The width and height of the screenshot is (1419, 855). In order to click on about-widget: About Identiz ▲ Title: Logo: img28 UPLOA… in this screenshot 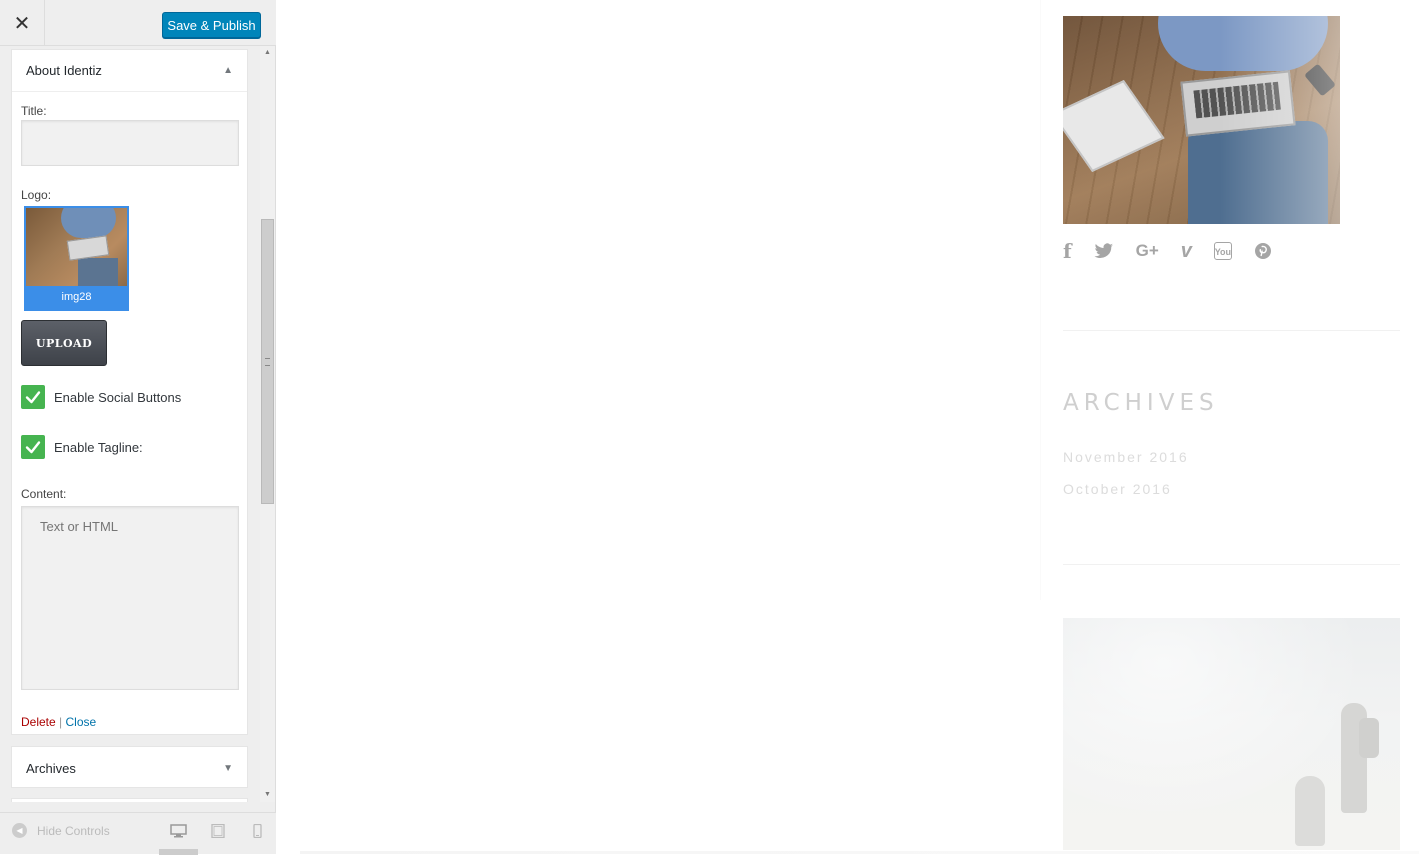, I will do `click(129, 392)`.